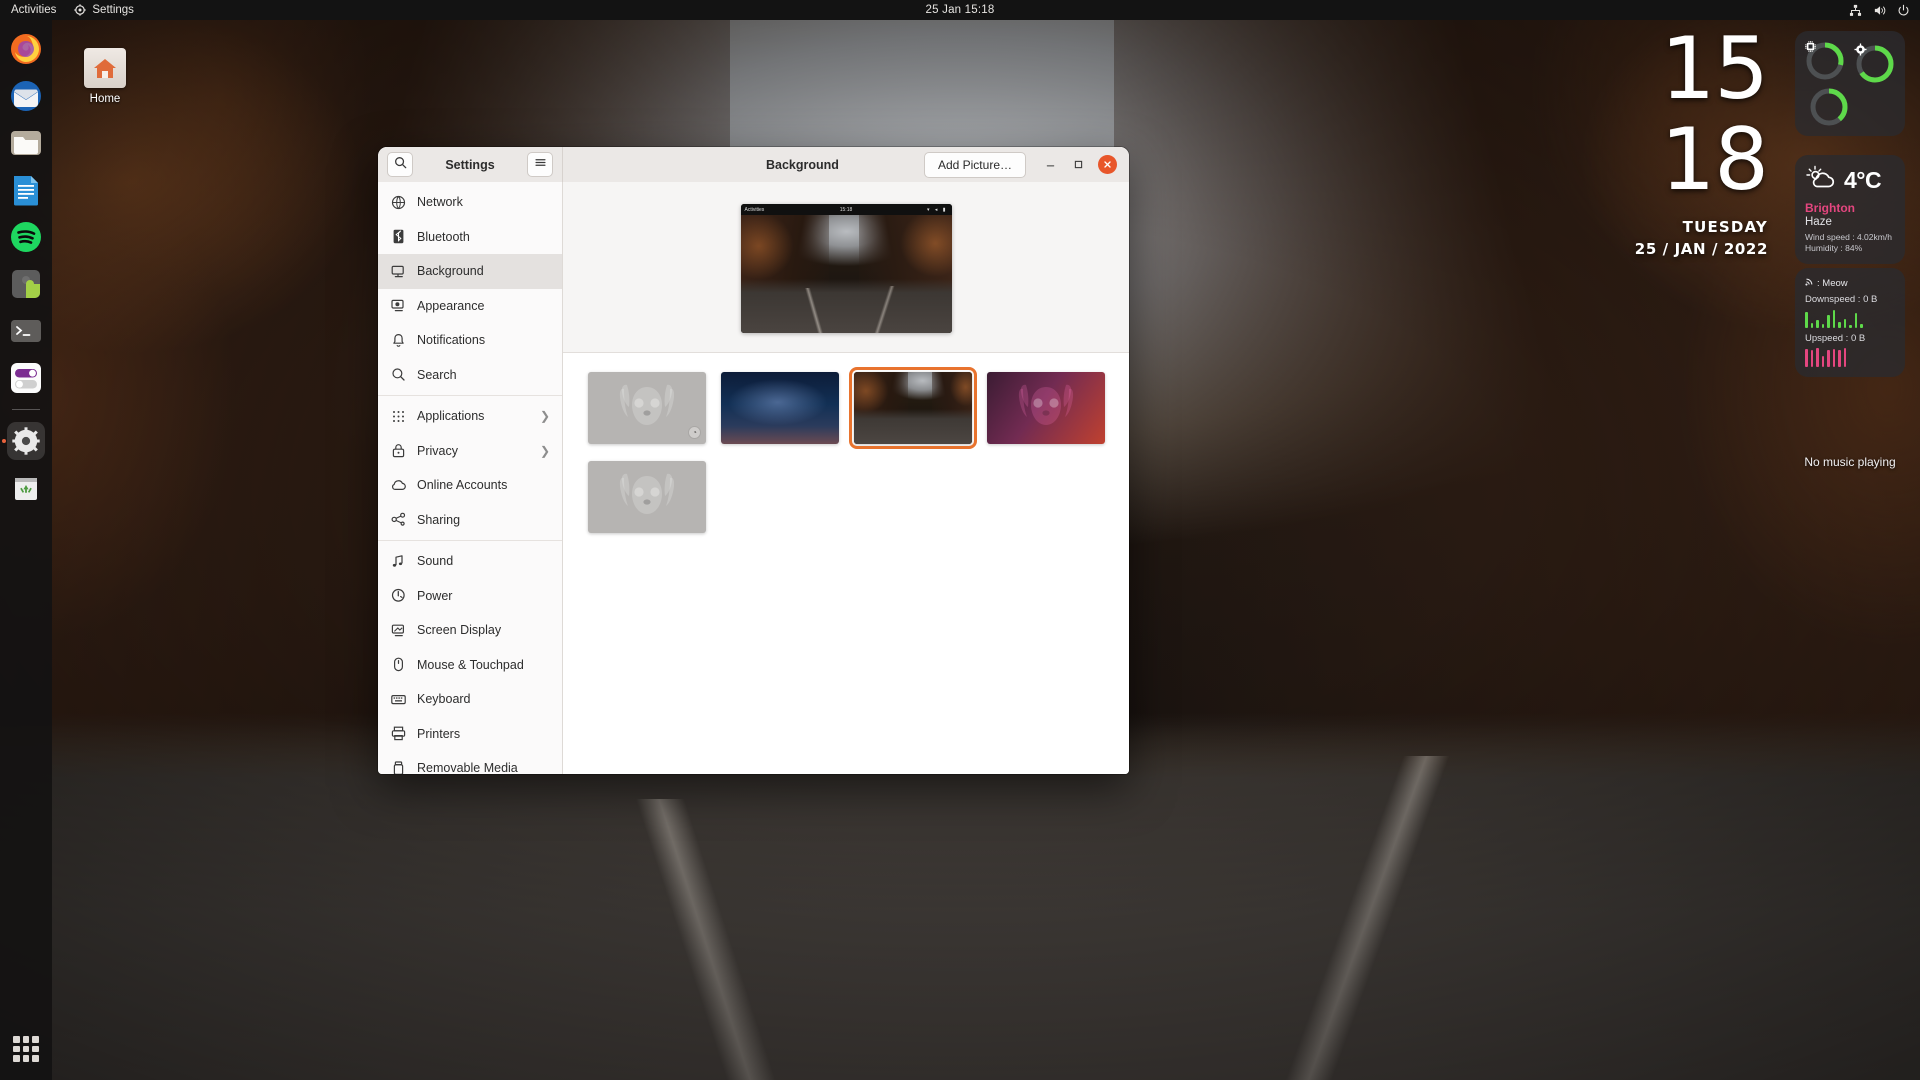 This screenshot has width=1920, height=1080. I want to click on sun-cloud-icon, so click(1822, 180).